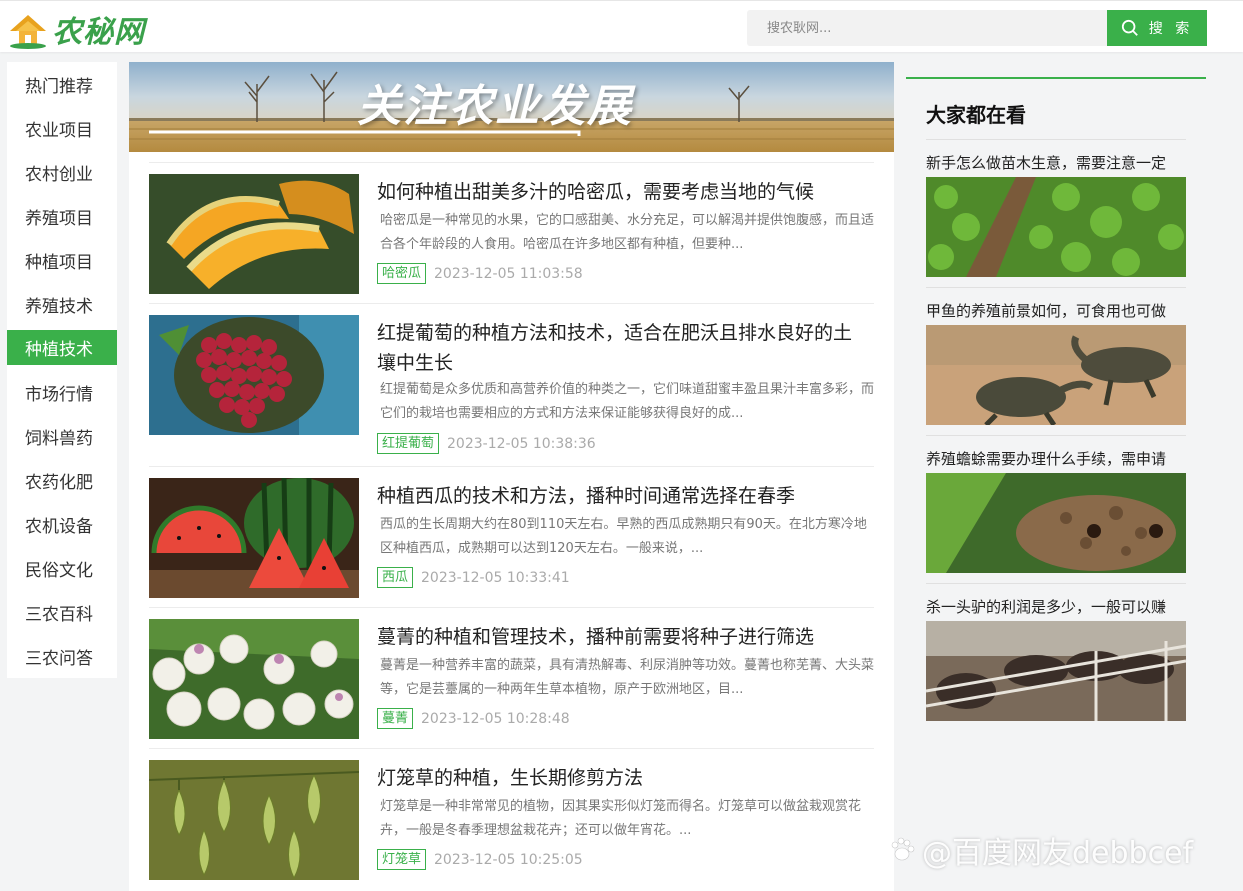 This screenshot has width=1243, height=891. Describe the element at coordinates (62, 480) in the screenshot. I see `sidebar-item-pesticide-fertilizer: 农药化肥` at that location.